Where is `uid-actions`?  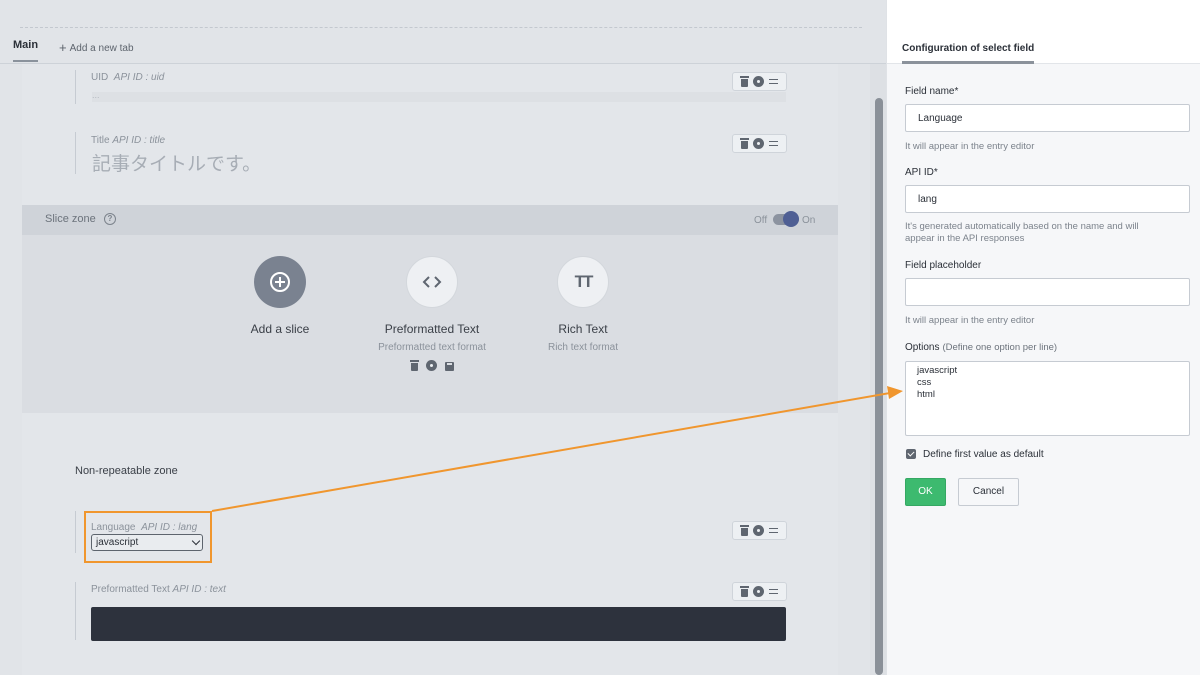 uid-actions is located at coordinates (759, 81).